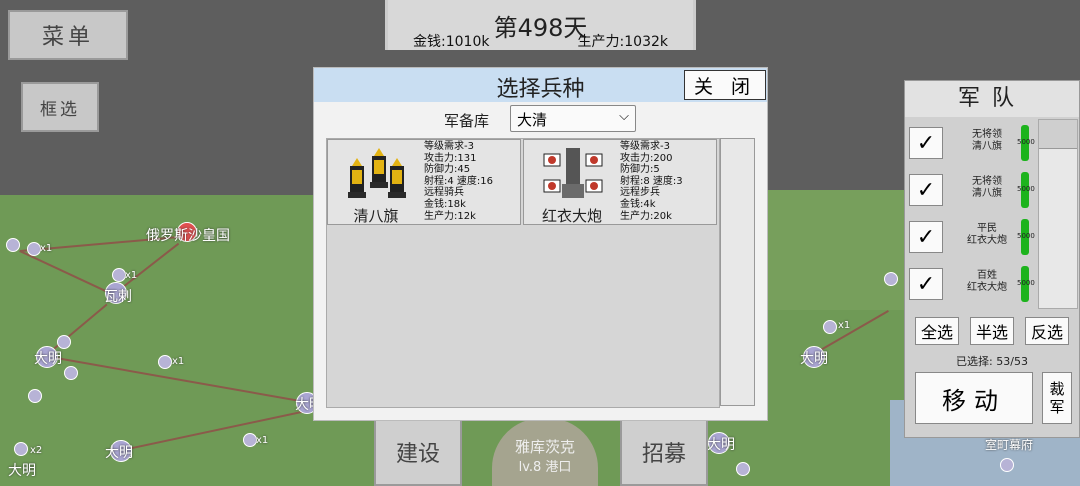 The image size is (1080, 486). What do you see at coordinates (1057, 398) in the screenshot?
I see `disband-button: 裁军` at bounding box center [1057, 398].